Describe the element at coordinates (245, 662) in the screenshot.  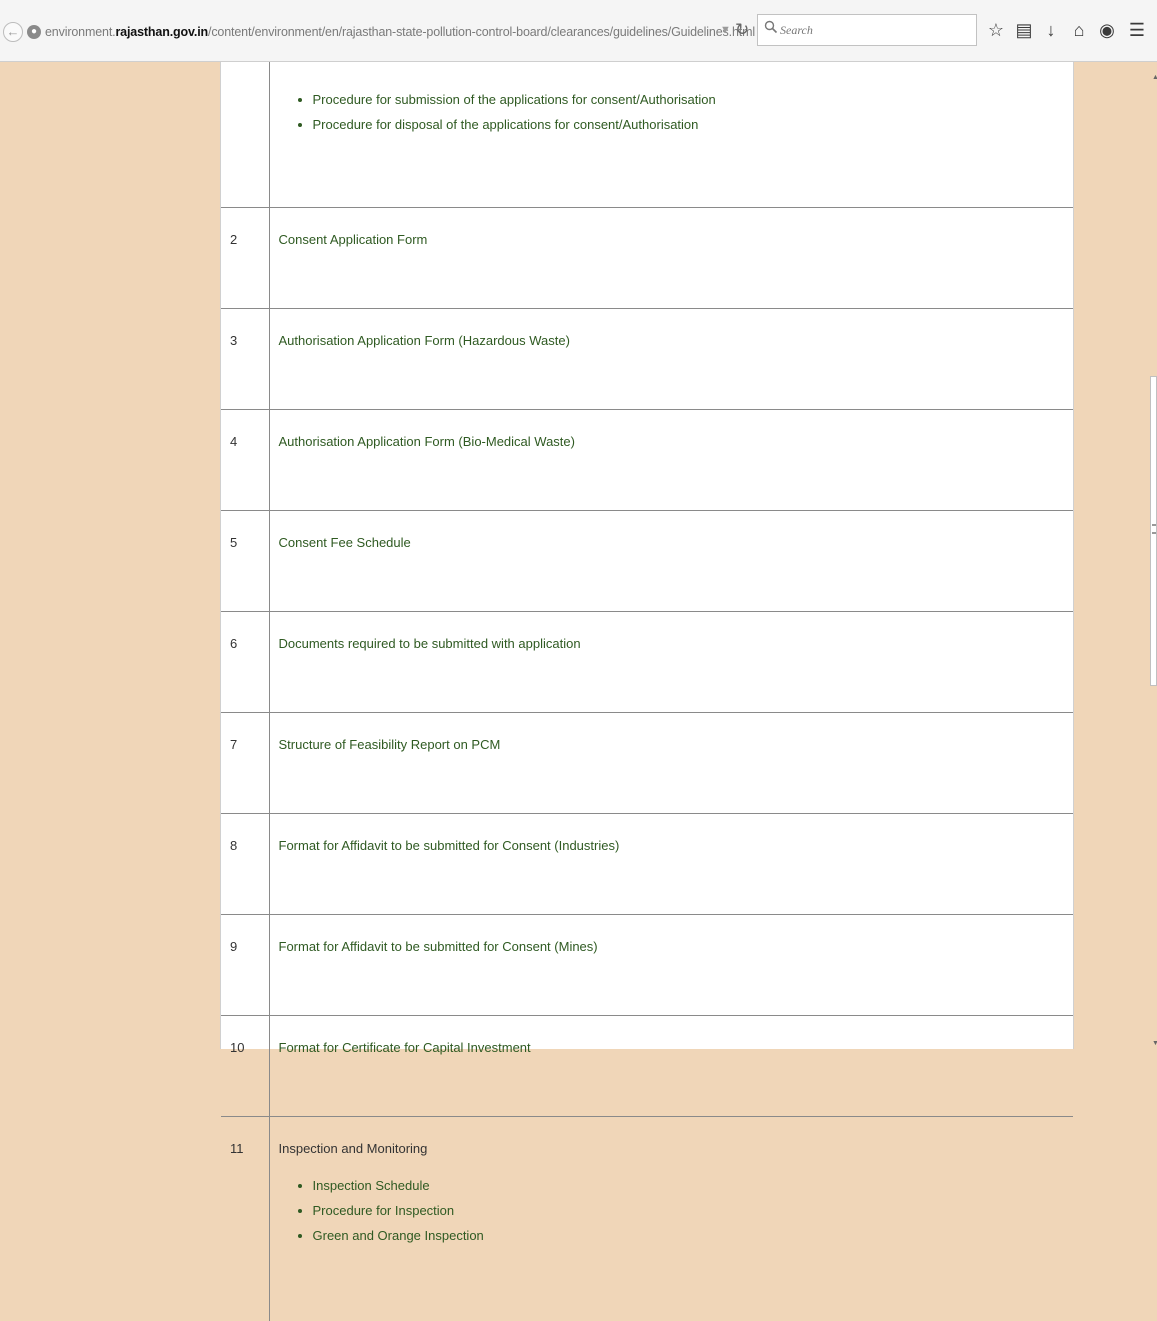
I see `row-number: 6` at that location.